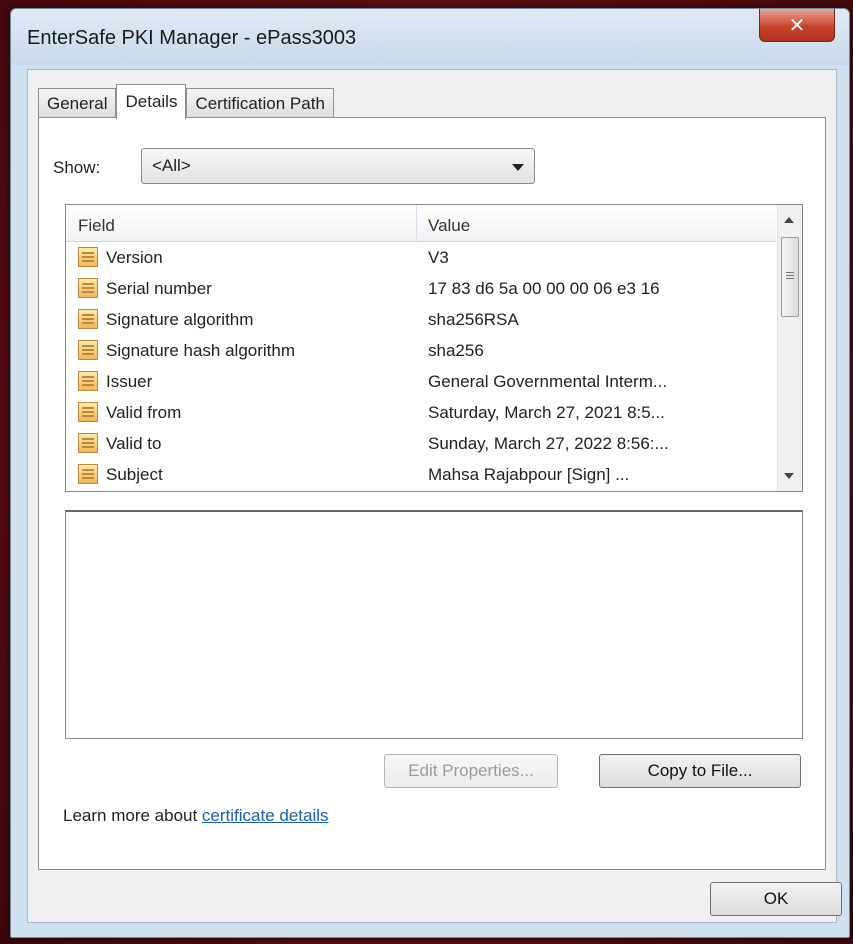 Image resolution: width=853 pixels, height=944 pixels. Describe the element at coordinates (456, 350) in the screenshot. I see `field-value: sha256` at that location.